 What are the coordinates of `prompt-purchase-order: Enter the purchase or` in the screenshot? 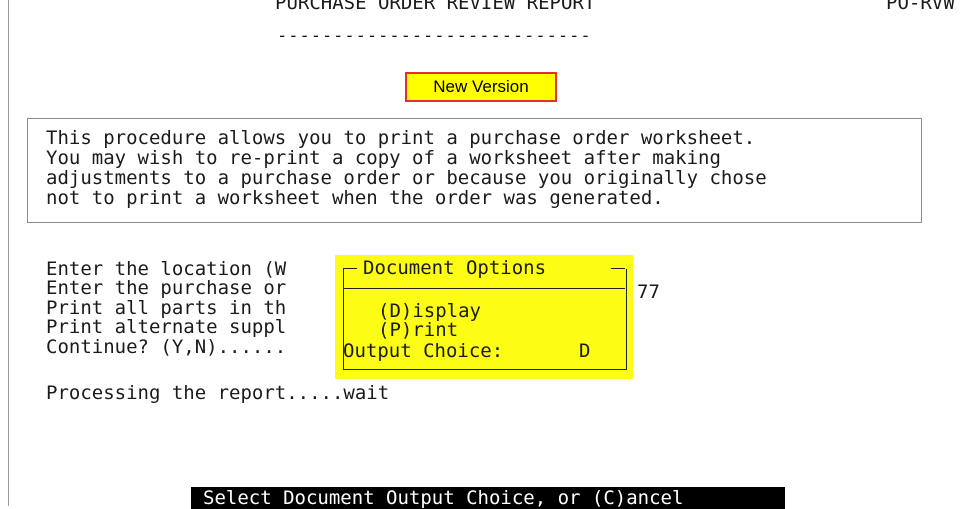 It's located at (166, 288).